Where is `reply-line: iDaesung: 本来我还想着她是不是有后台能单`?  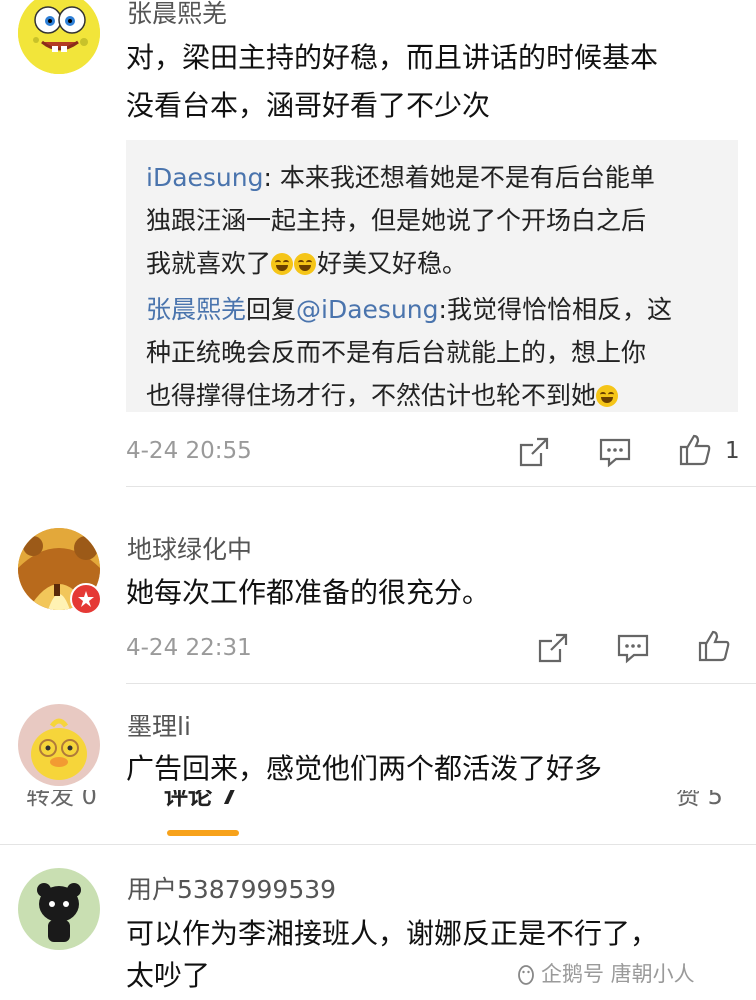 reply-line: iDaesung: 本来我还想着她是不是有后台能单 is located at coordinates (400, 177).